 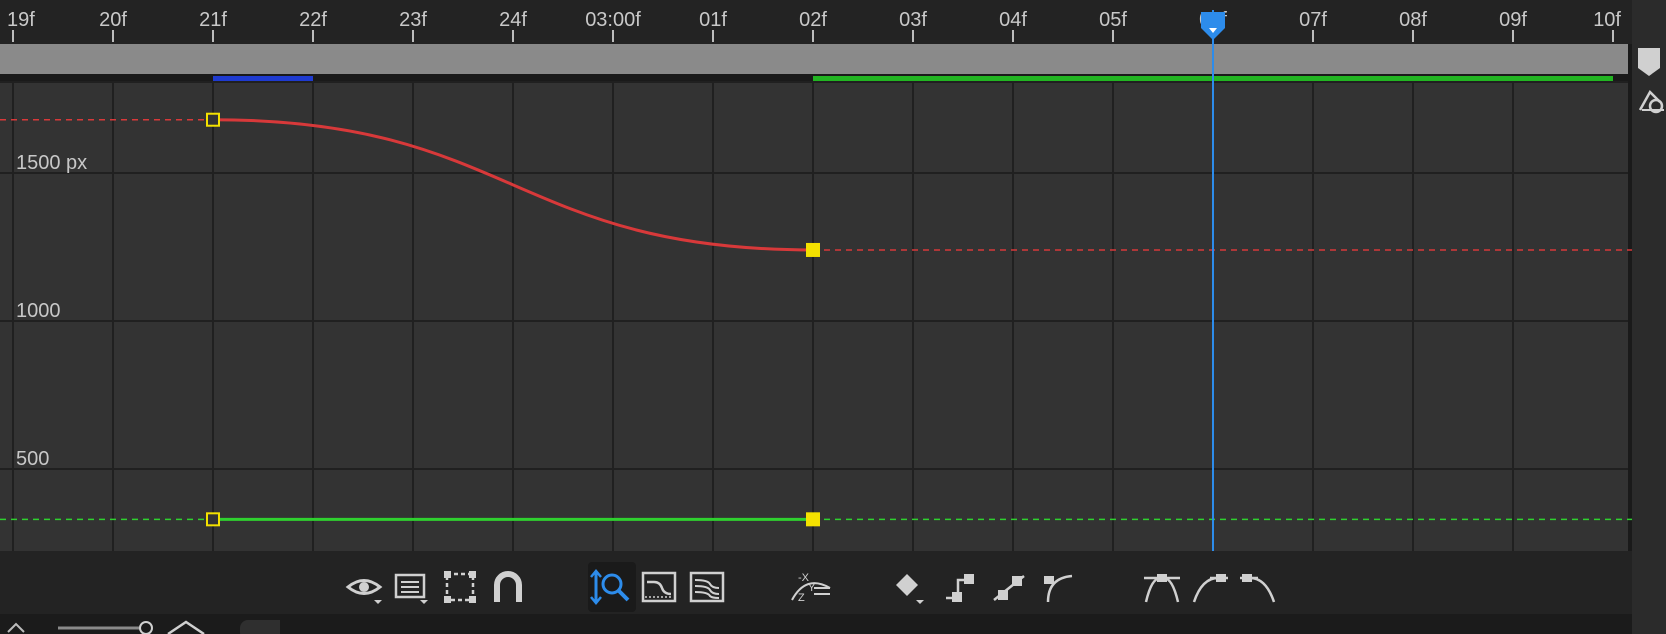 What do you see at coordinates (113, 20) in the screenshot?
I see `ruler-tick-label: 20f` at bounding box center [113, 20].